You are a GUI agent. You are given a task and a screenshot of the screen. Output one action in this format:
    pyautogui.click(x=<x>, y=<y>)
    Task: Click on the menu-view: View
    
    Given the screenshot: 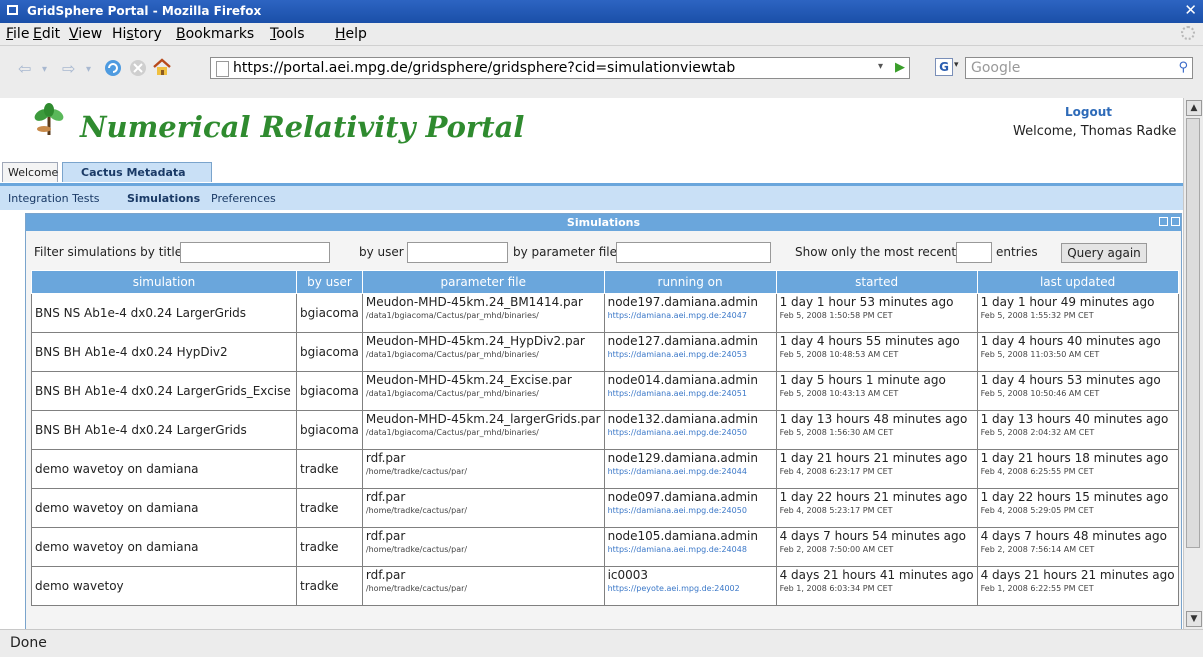 What is the action you would take?
    pyautogui.click(x=85, y=34)
    